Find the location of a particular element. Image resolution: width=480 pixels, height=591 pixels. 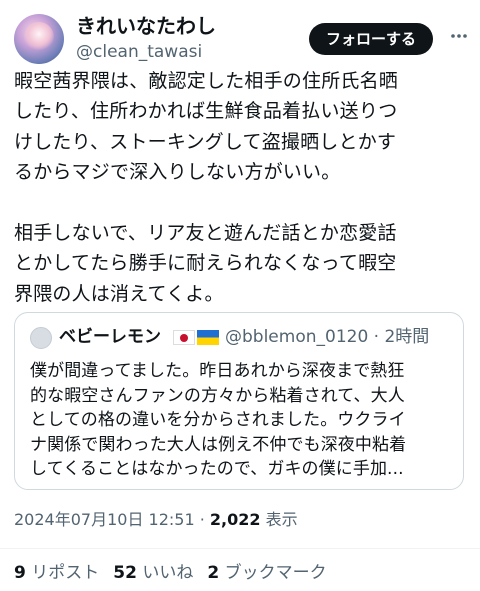

quote-author-avatar is located at coordinates (41, 338).